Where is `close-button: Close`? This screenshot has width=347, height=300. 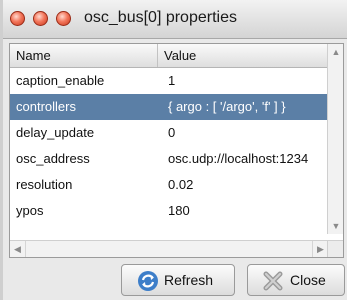 close-button: Close is located at coordinates (296, 280).